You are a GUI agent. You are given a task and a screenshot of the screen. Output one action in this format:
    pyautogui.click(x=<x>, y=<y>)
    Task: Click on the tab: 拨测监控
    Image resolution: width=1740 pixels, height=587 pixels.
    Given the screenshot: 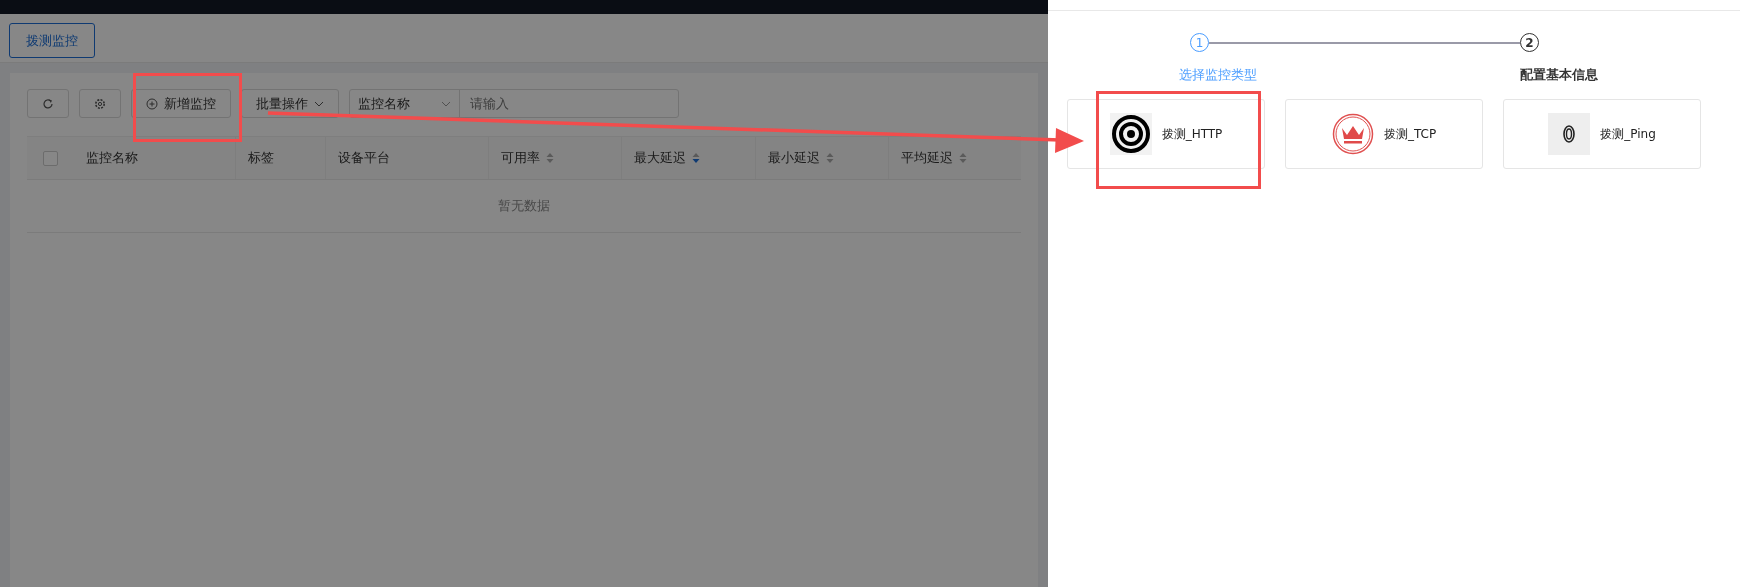 What is the action you would take?
    pyautogui.click(x=52, y=40)
    